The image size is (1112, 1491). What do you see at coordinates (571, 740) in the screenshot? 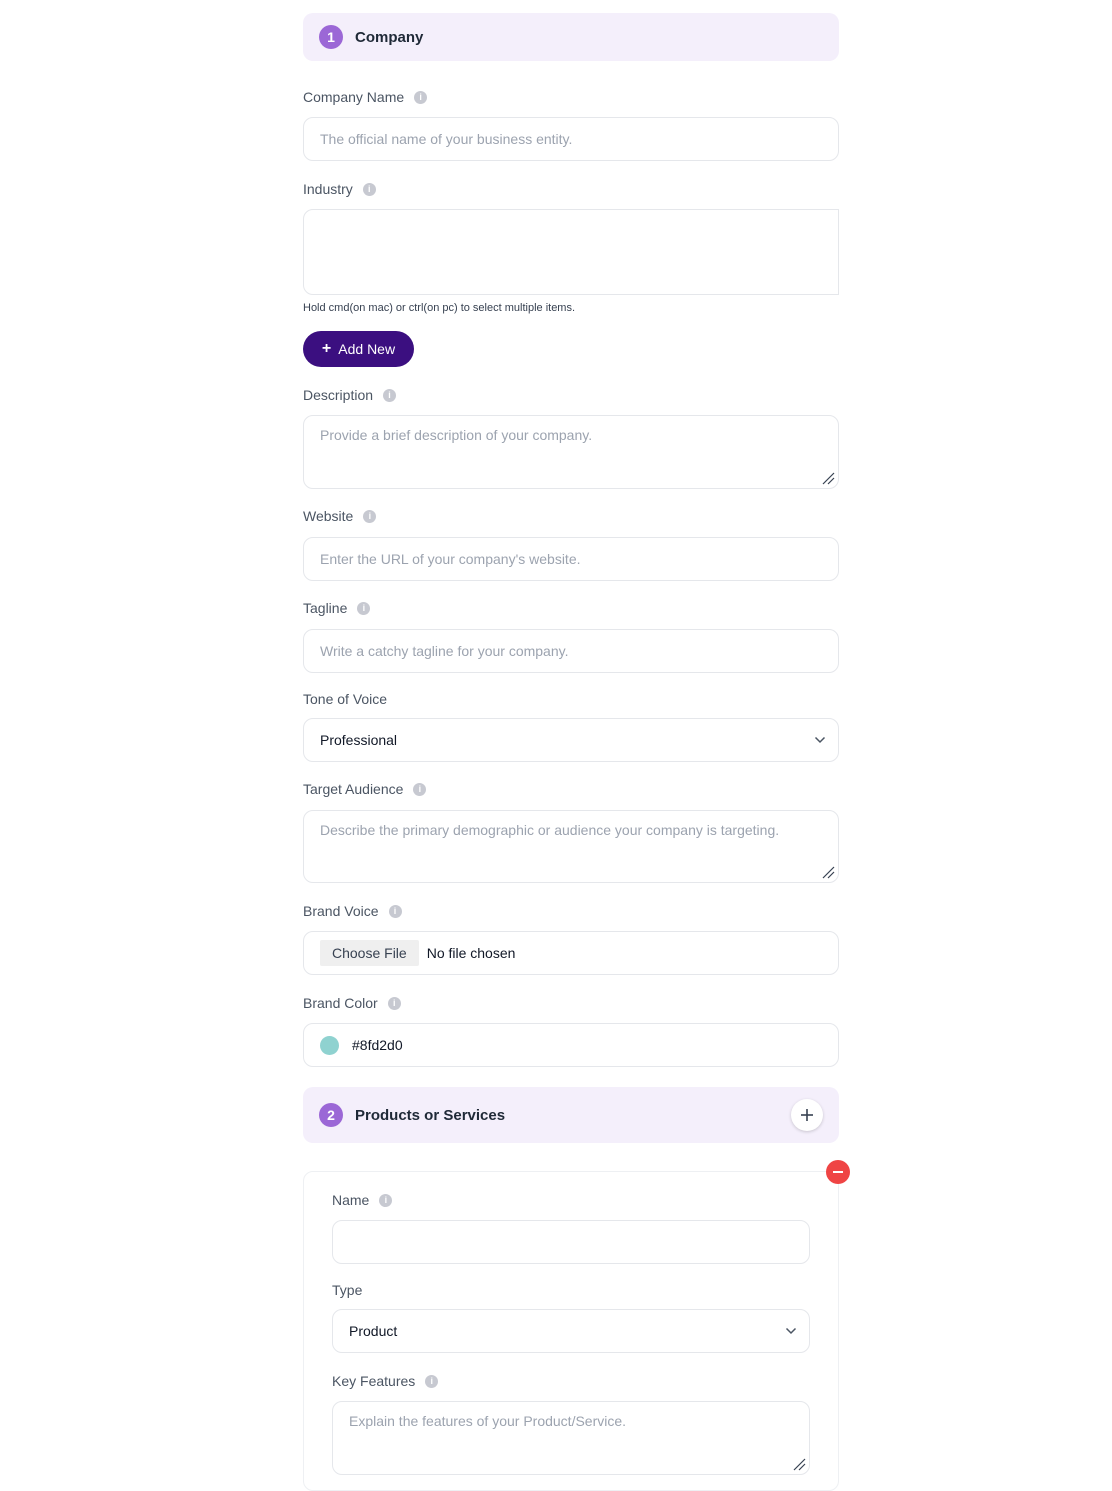
I see `tone-of-voice-select: Professional` at bounding box center [571, 740].